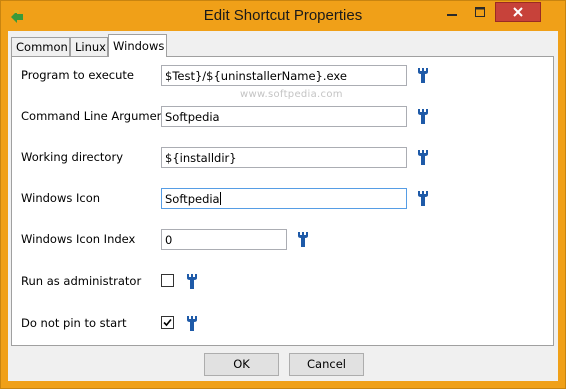  Describe the element at coordinates (291, 94) in the screenshot. I see `watermark: www.softpedia.com` at that location.